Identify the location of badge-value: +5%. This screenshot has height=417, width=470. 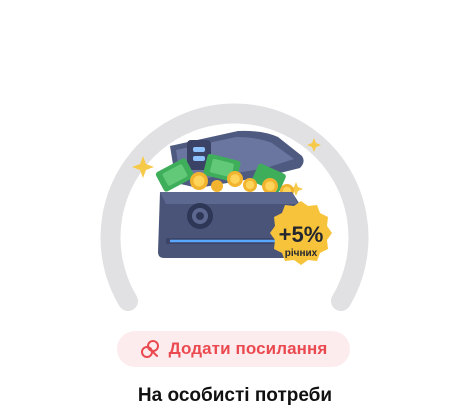
(301, 234).